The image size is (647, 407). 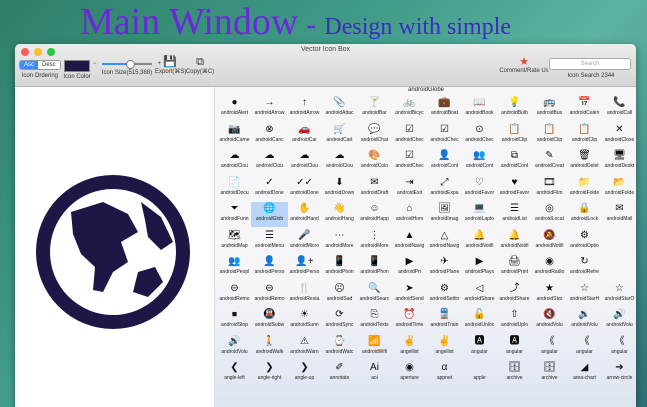 What do you see at coordinates (549, 267) in the screenshot?
I see `icon-cell: ◉ androidRadio` at bounding box center [549, 267].